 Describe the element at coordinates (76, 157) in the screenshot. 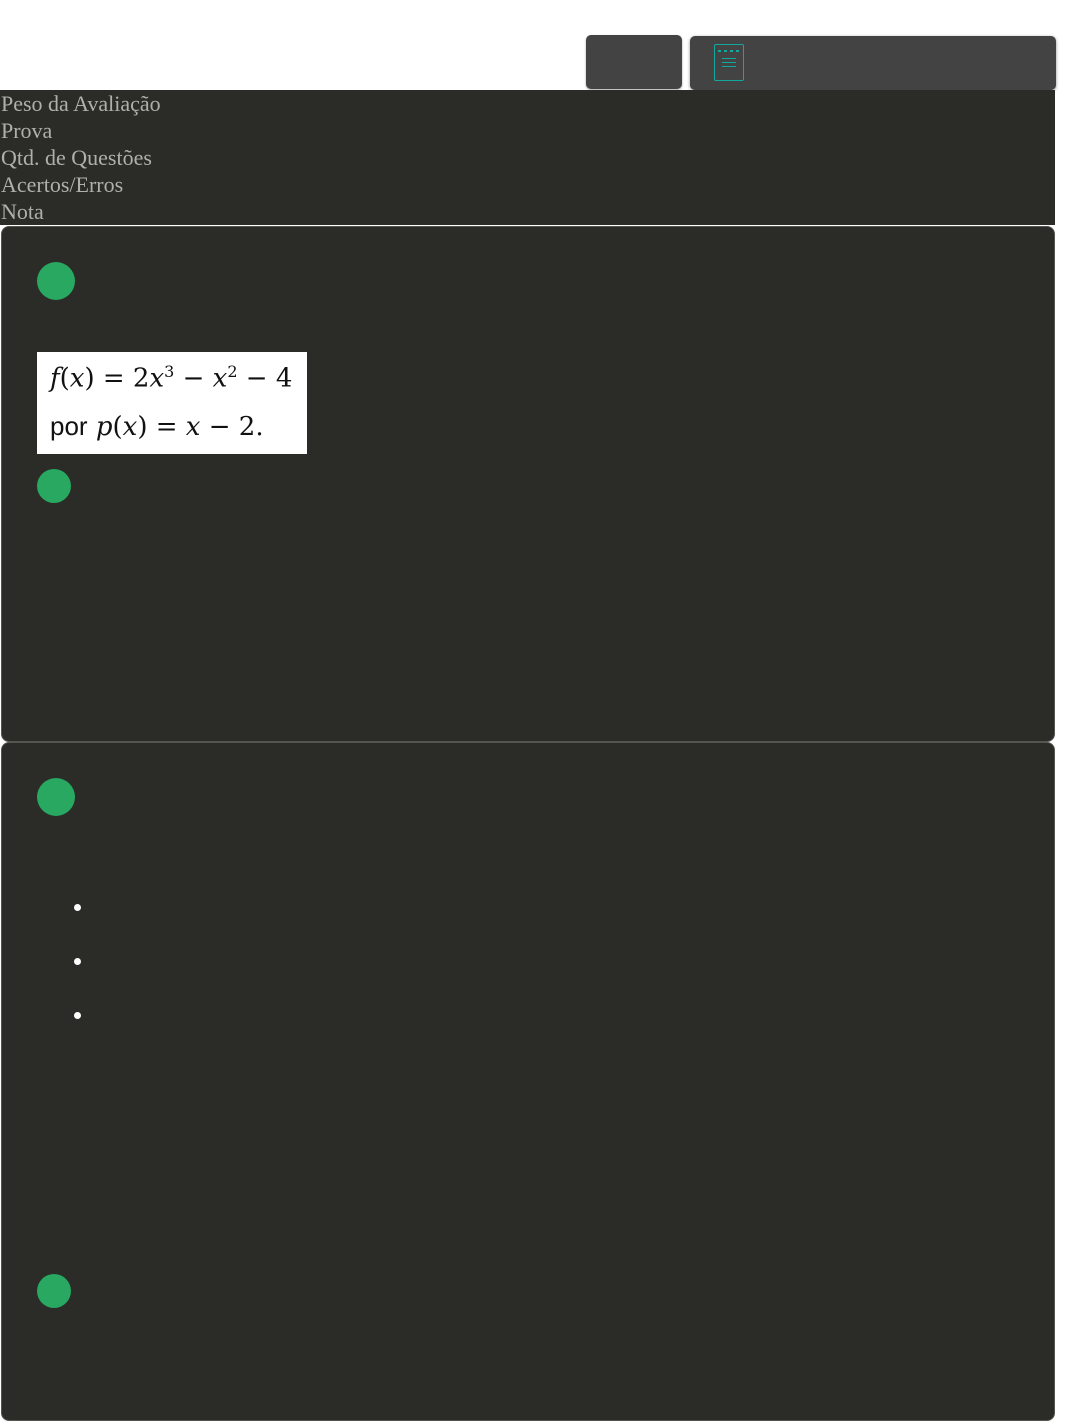

I see `label-qtd-questoes: Qtd. de Questões` at that location.